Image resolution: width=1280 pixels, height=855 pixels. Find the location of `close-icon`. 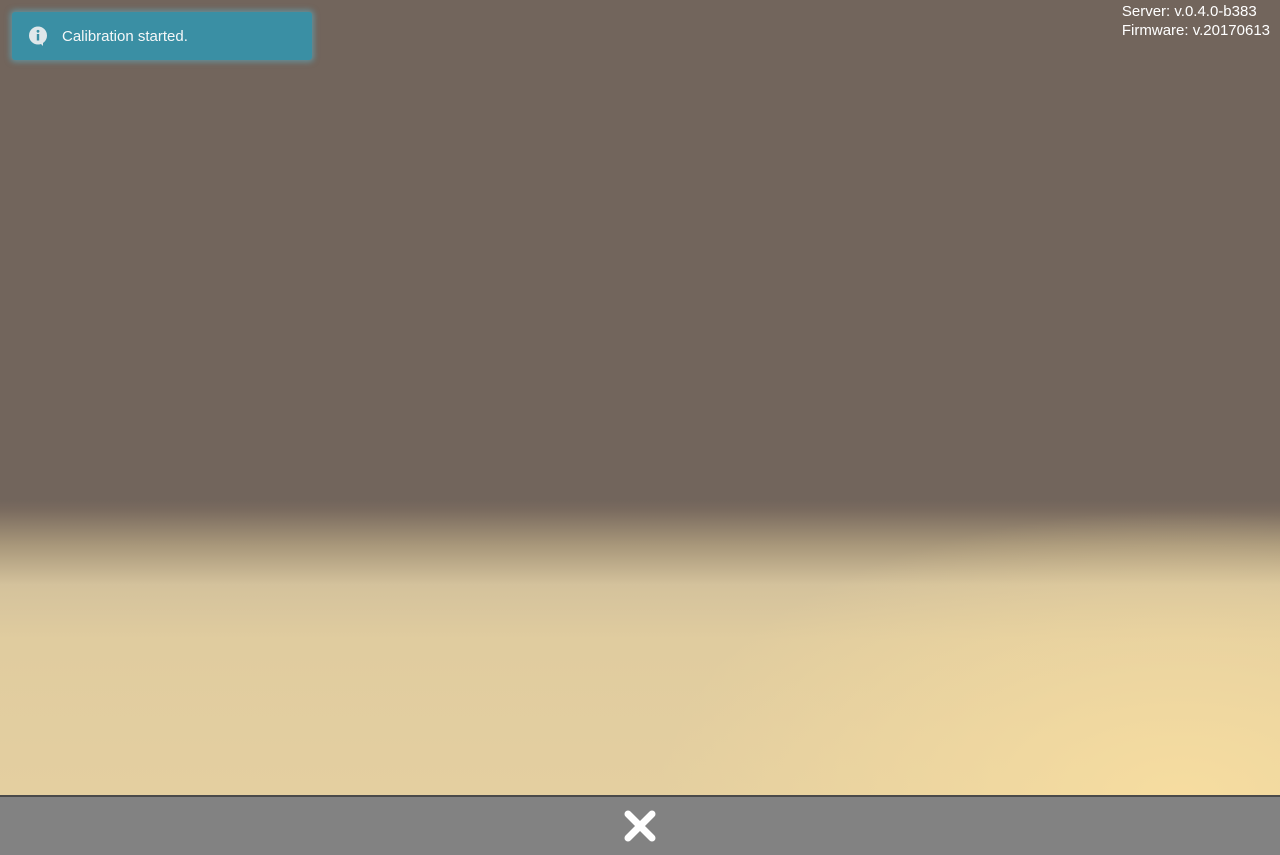

close-icon is located at coordinates (640, 826).